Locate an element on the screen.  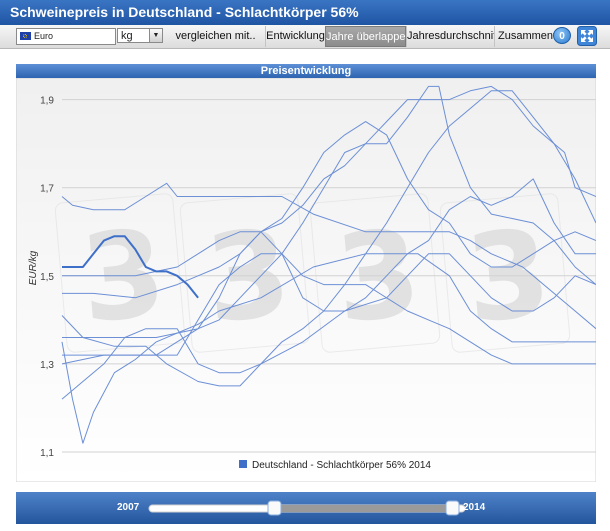
slider-selected-range is located at coordinates (363, 508).